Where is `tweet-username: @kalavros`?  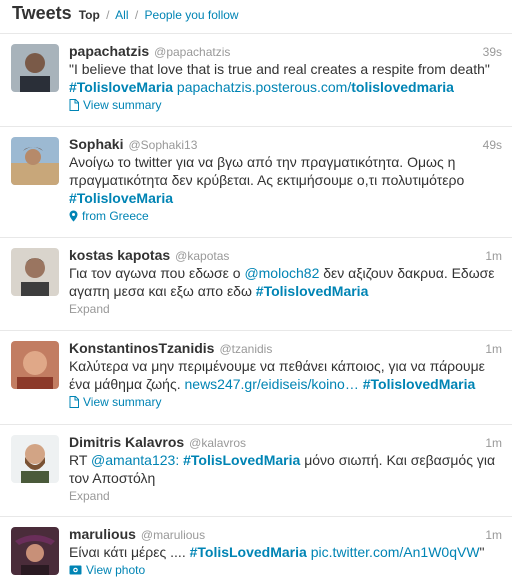 tweet-username: @kalavros is located at coordinates (217, 443).